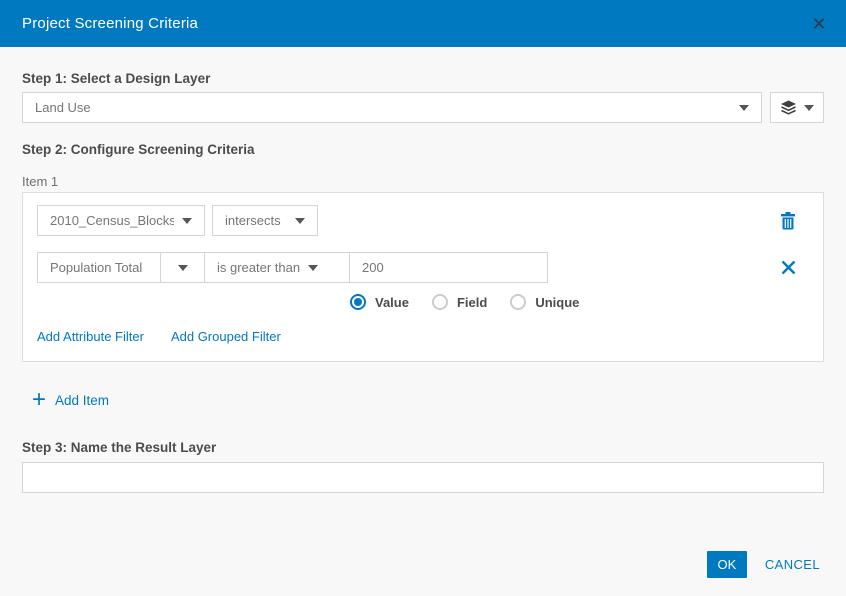 The image size is (846, 596). I want to click on radio-label: Unique, so click(557, 302).